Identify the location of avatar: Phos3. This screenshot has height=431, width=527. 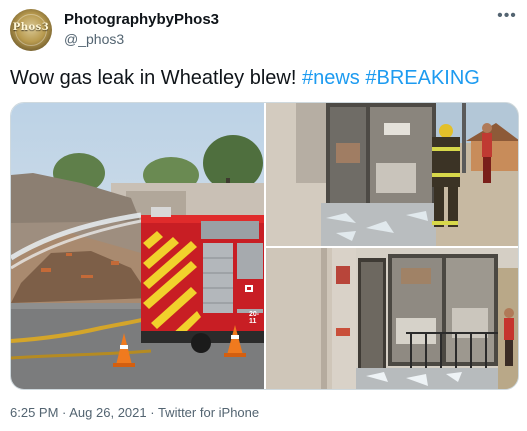
(31, 30).